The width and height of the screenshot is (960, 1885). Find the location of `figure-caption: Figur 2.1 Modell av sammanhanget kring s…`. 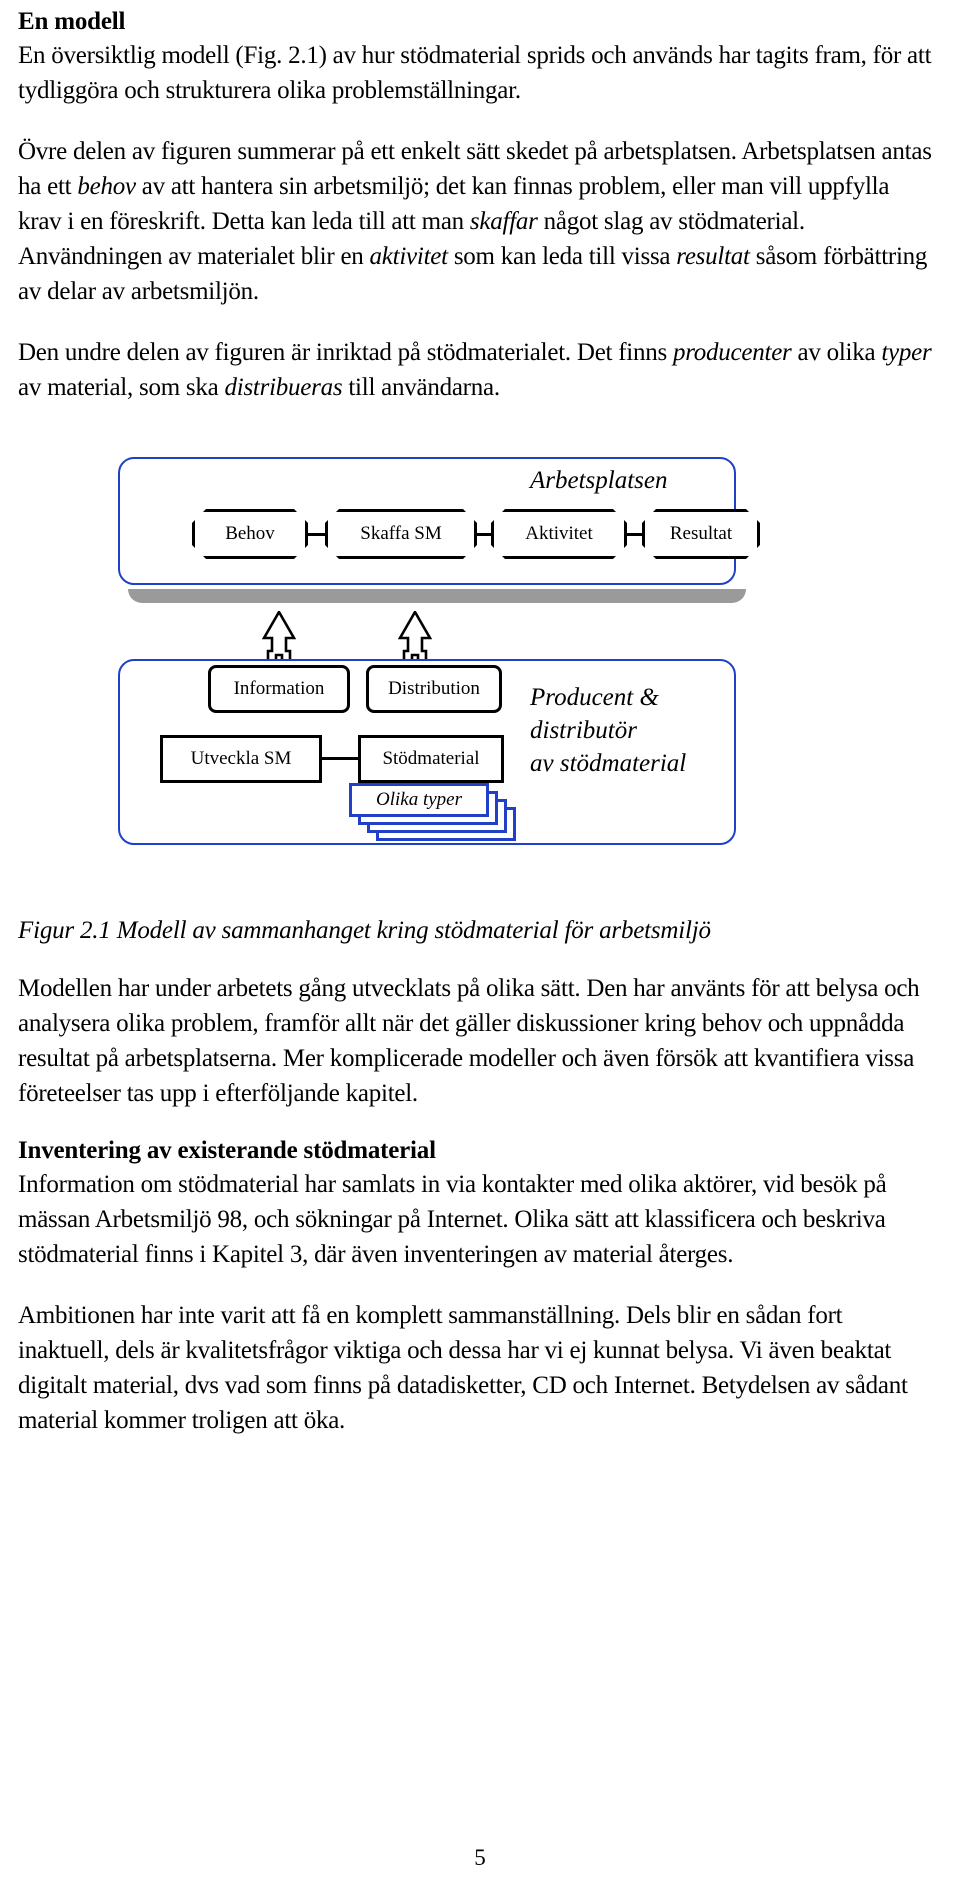

figure-caption: Figur 2.1 Modell av sammanhanget kring s… is located at coordinates (364, 930).